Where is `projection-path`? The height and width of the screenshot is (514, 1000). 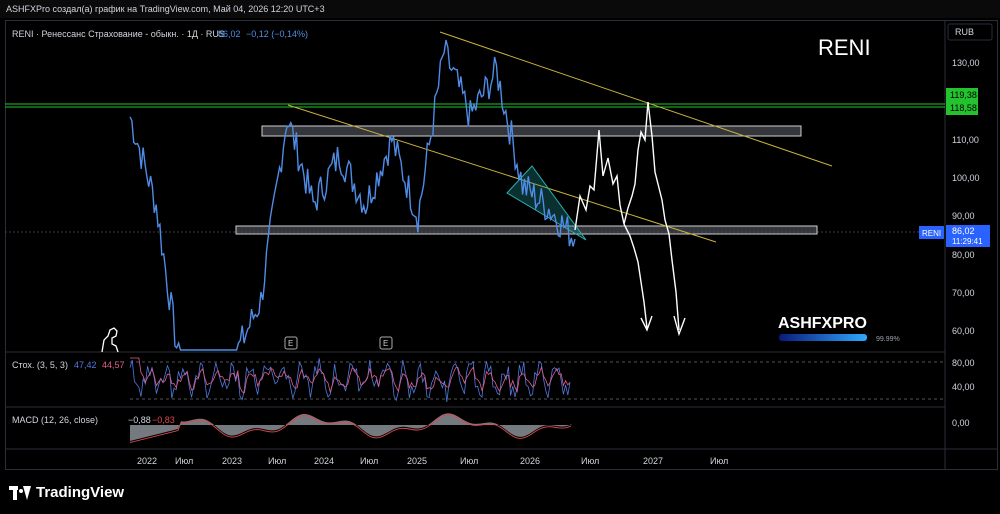 projection-path is located at coordinates (635, 276).